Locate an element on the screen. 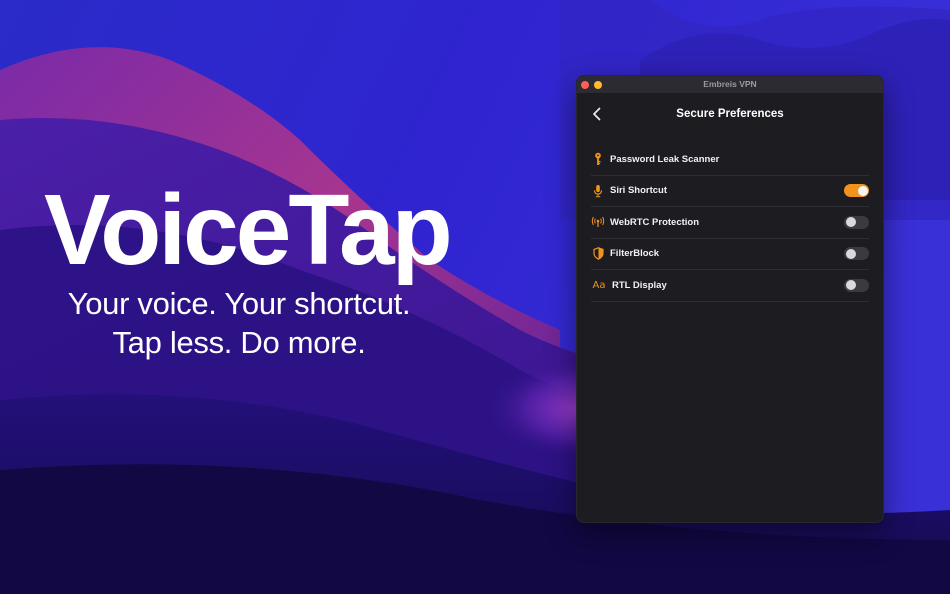 This screenshot has height=594, width=950. window-titlebar: Embreis VPN is located at coordinates (730, 84).